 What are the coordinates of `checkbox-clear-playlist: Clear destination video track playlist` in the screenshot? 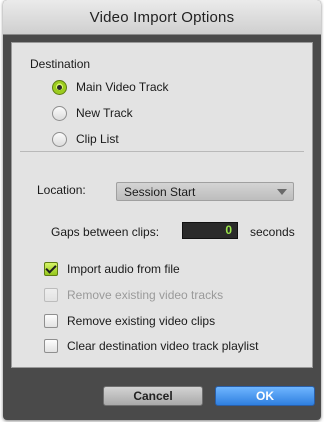 It's located at (151, 346).